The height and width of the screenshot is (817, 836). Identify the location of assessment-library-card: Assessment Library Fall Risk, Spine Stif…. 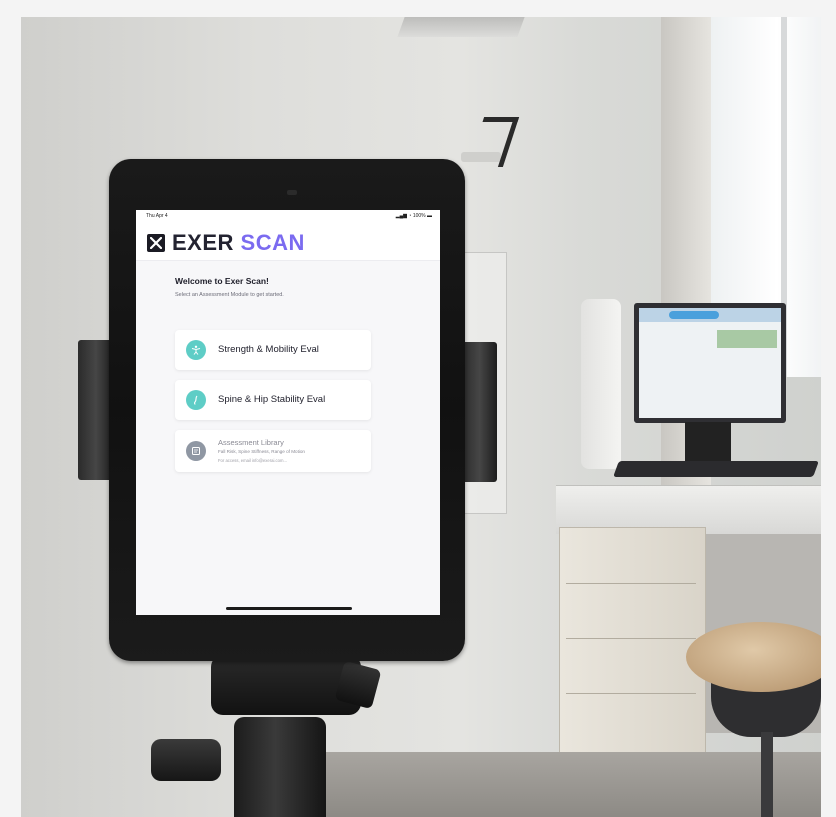
(273, 451).